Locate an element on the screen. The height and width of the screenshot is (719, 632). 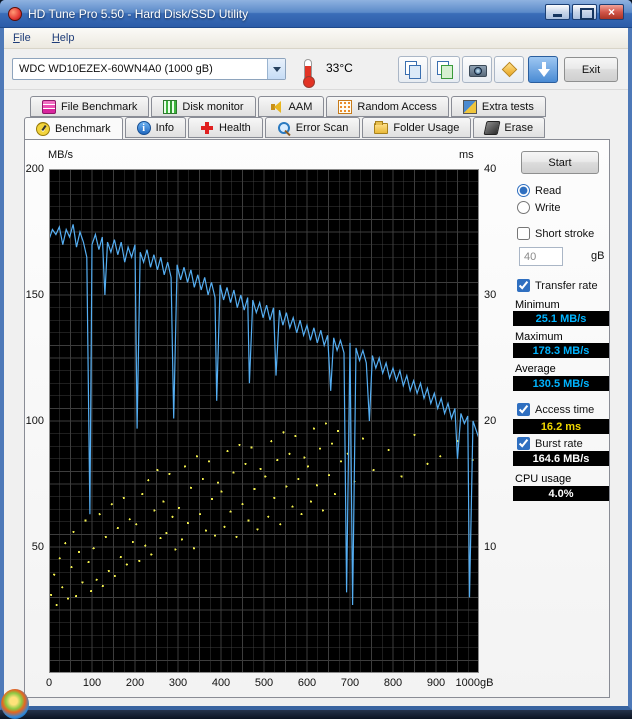
down-arrow-icon is located at coordinates (544, 70).